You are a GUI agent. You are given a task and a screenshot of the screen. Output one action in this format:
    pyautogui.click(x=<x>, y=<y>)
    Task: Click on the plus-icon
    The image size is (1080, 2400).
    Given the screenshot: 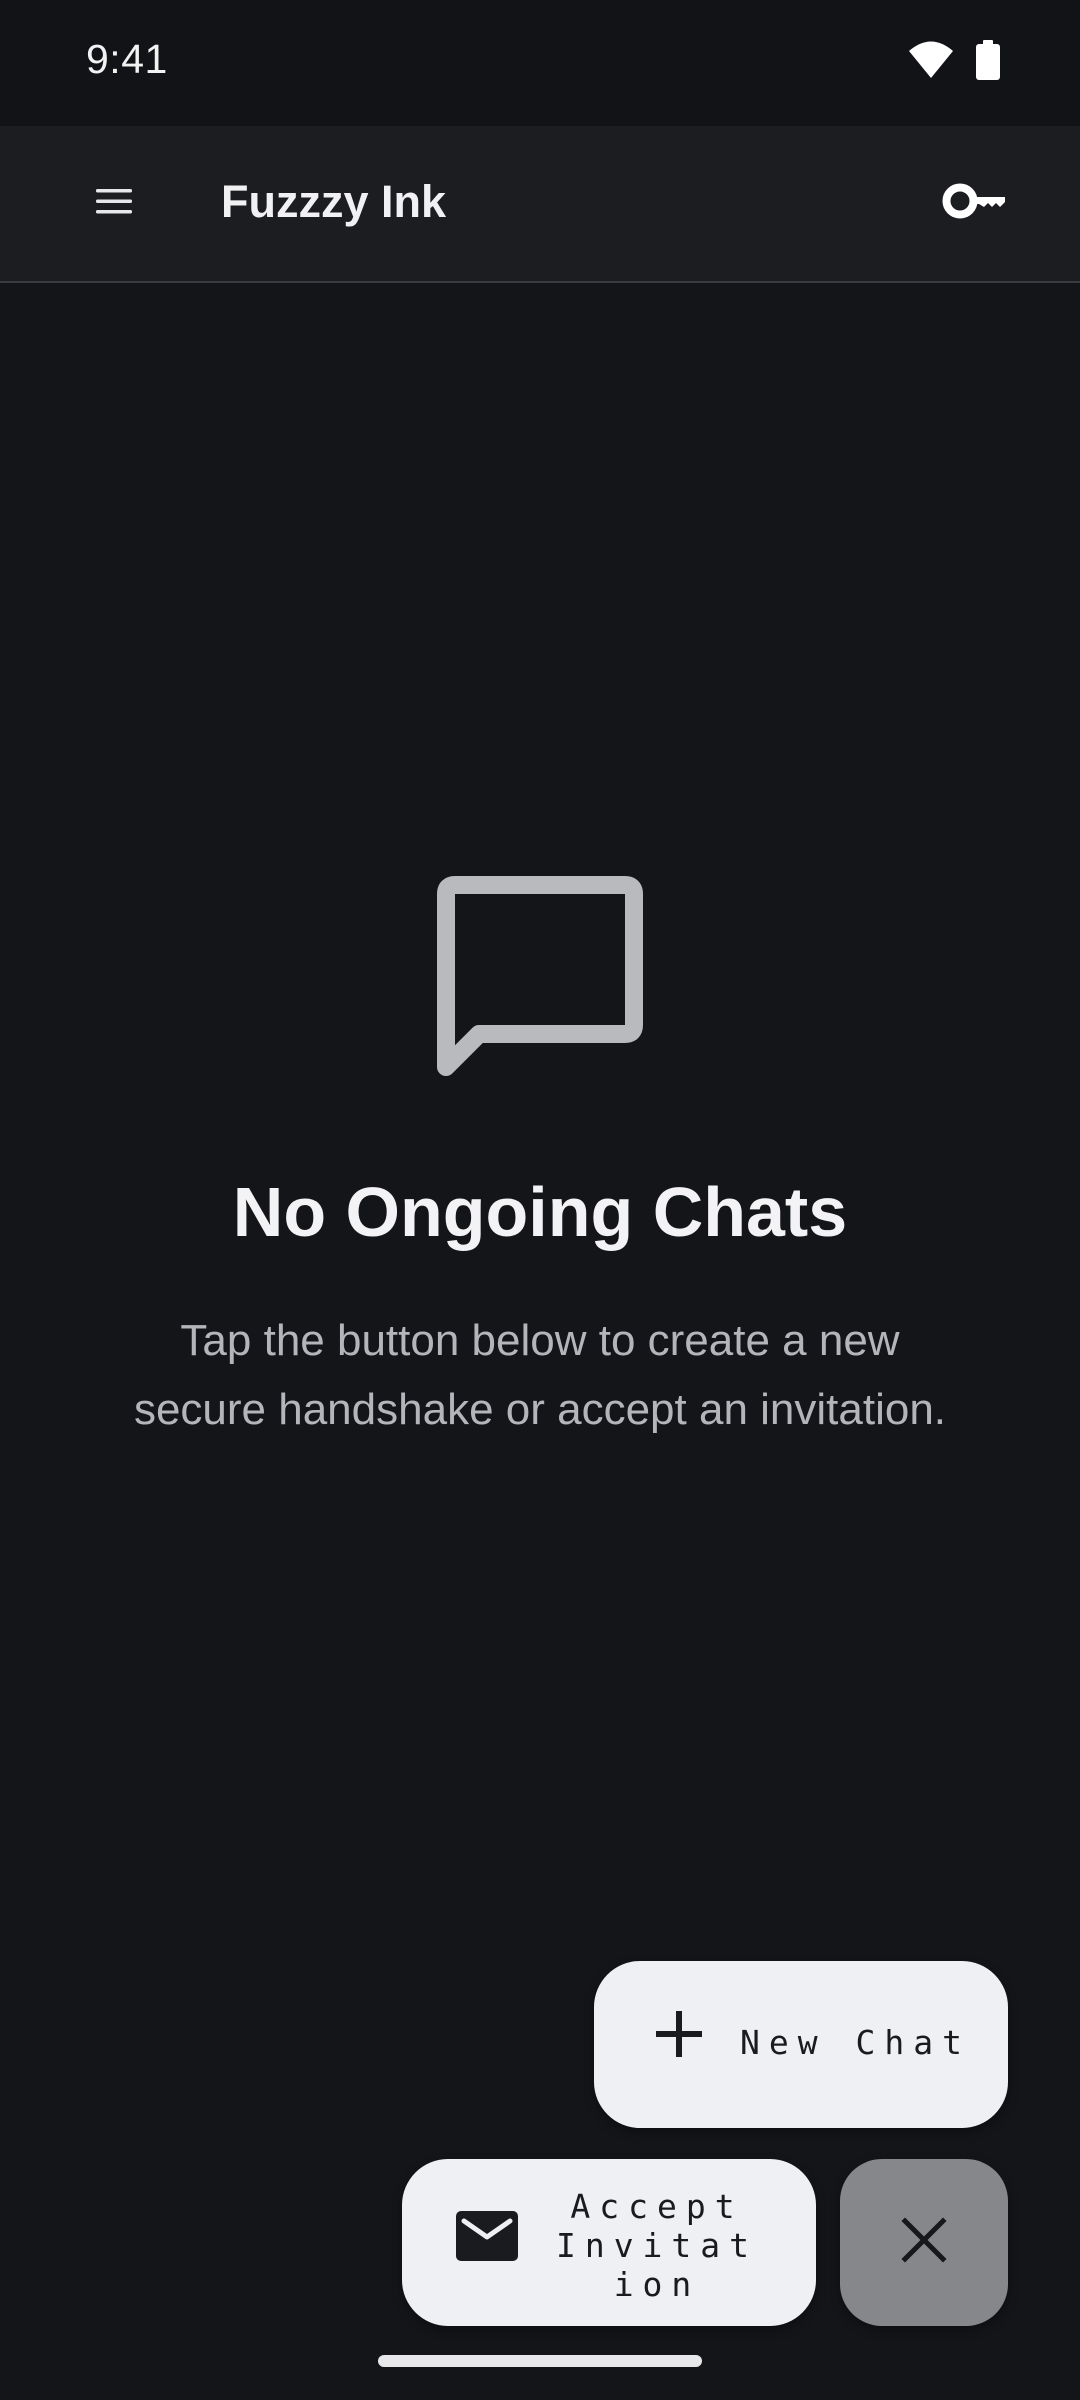 What is the action you would take?
    pyautogui.click(x=679, y=2036)
    